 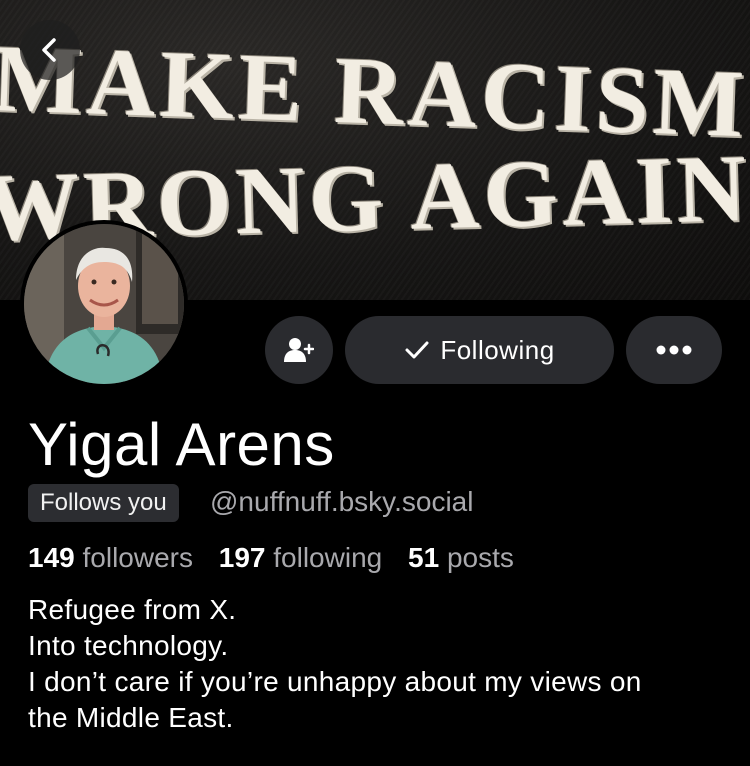 I want to click on avatar, so click(x=104, y=304).